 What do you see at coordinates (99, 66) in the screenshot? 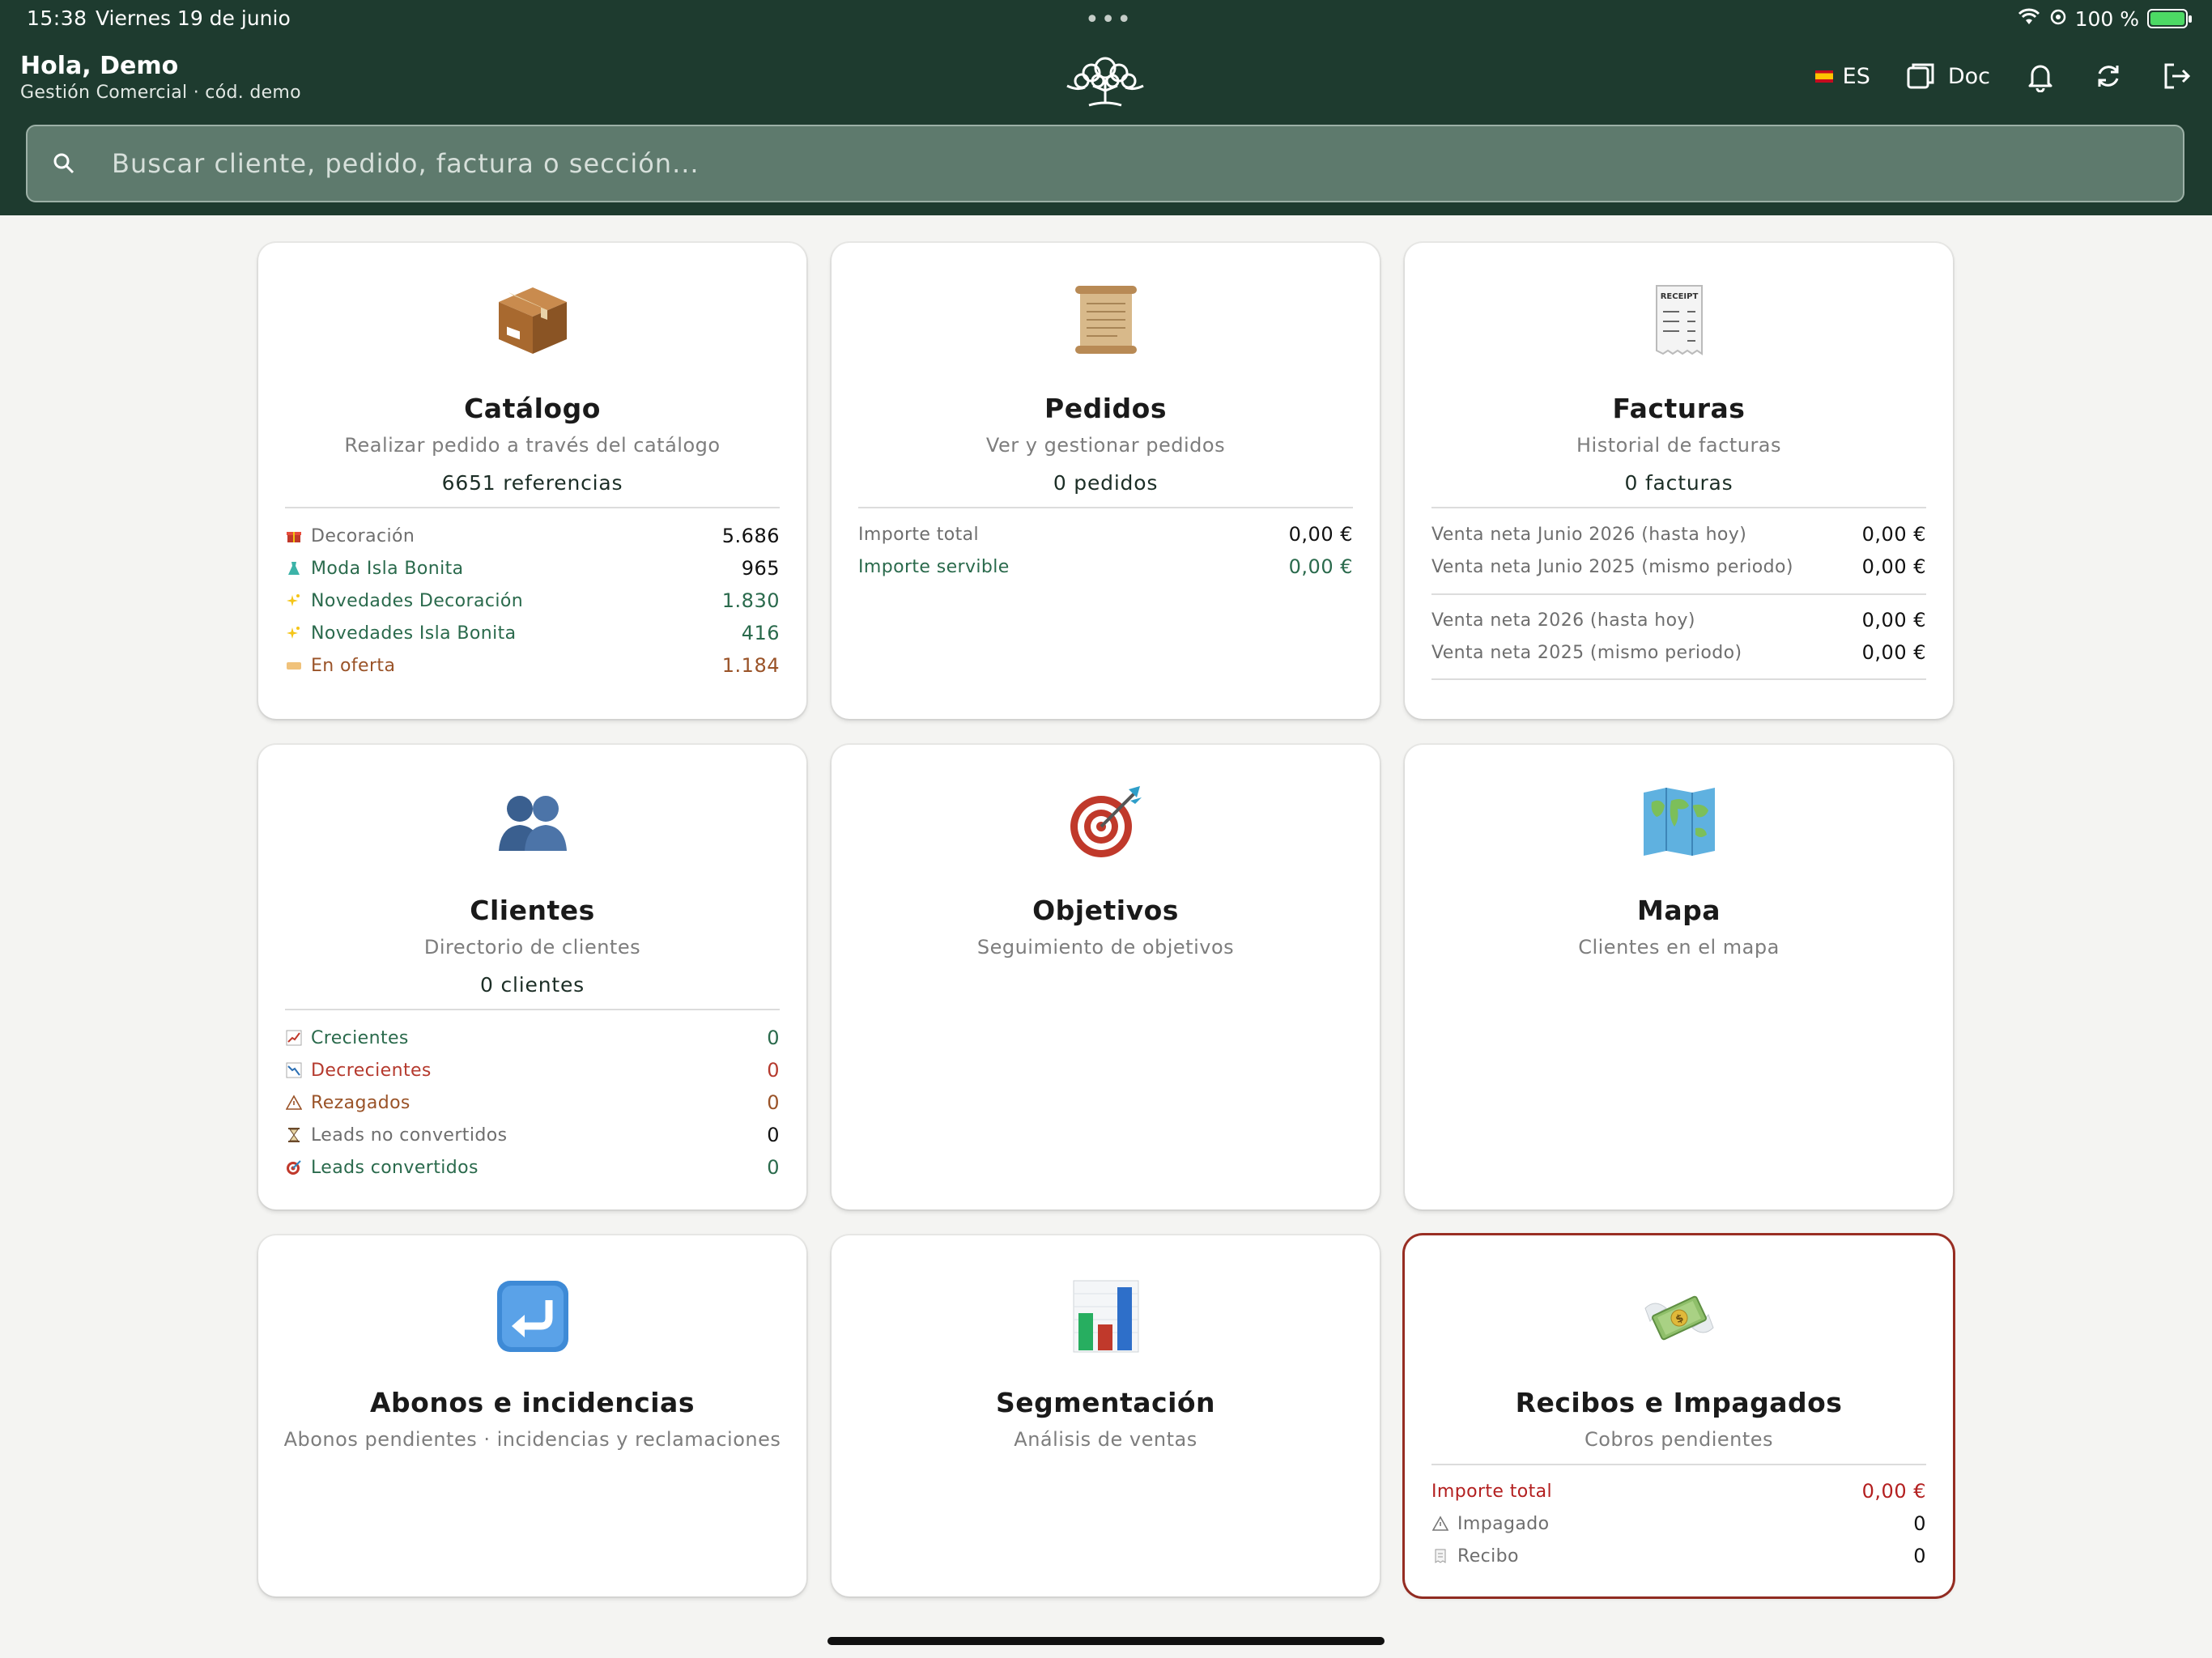
I see `greeting: Hola, Demo` at bounding box center [99, 66].